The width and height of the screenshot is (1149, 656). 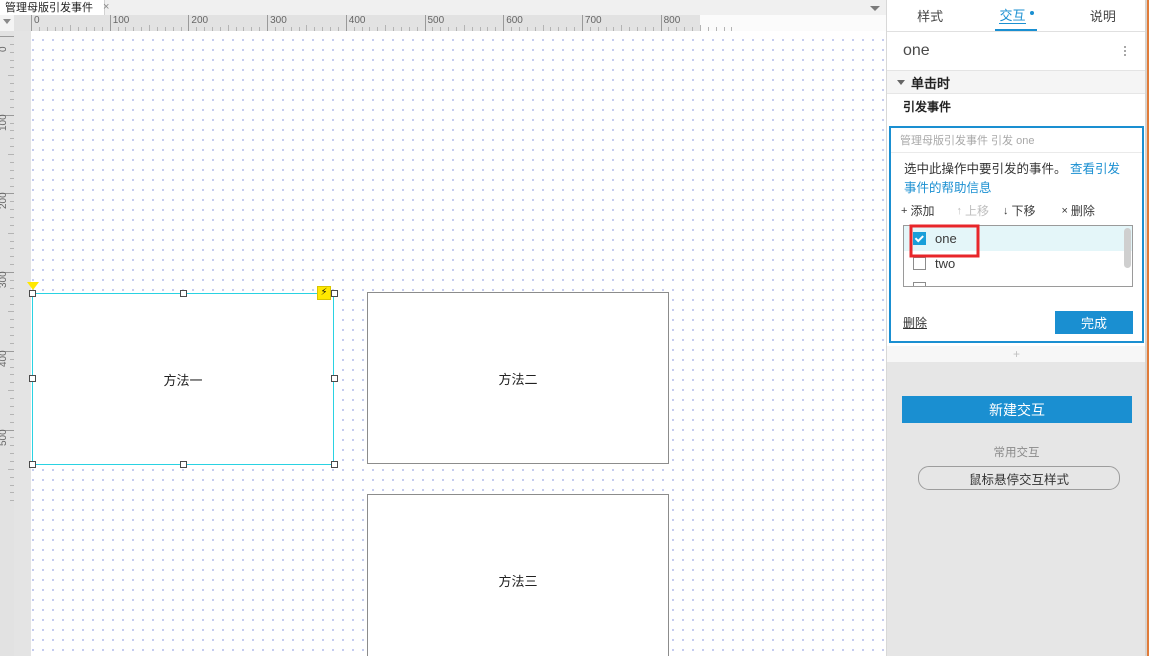 I want to click on ruler-corner, so click(x=7, y=23).